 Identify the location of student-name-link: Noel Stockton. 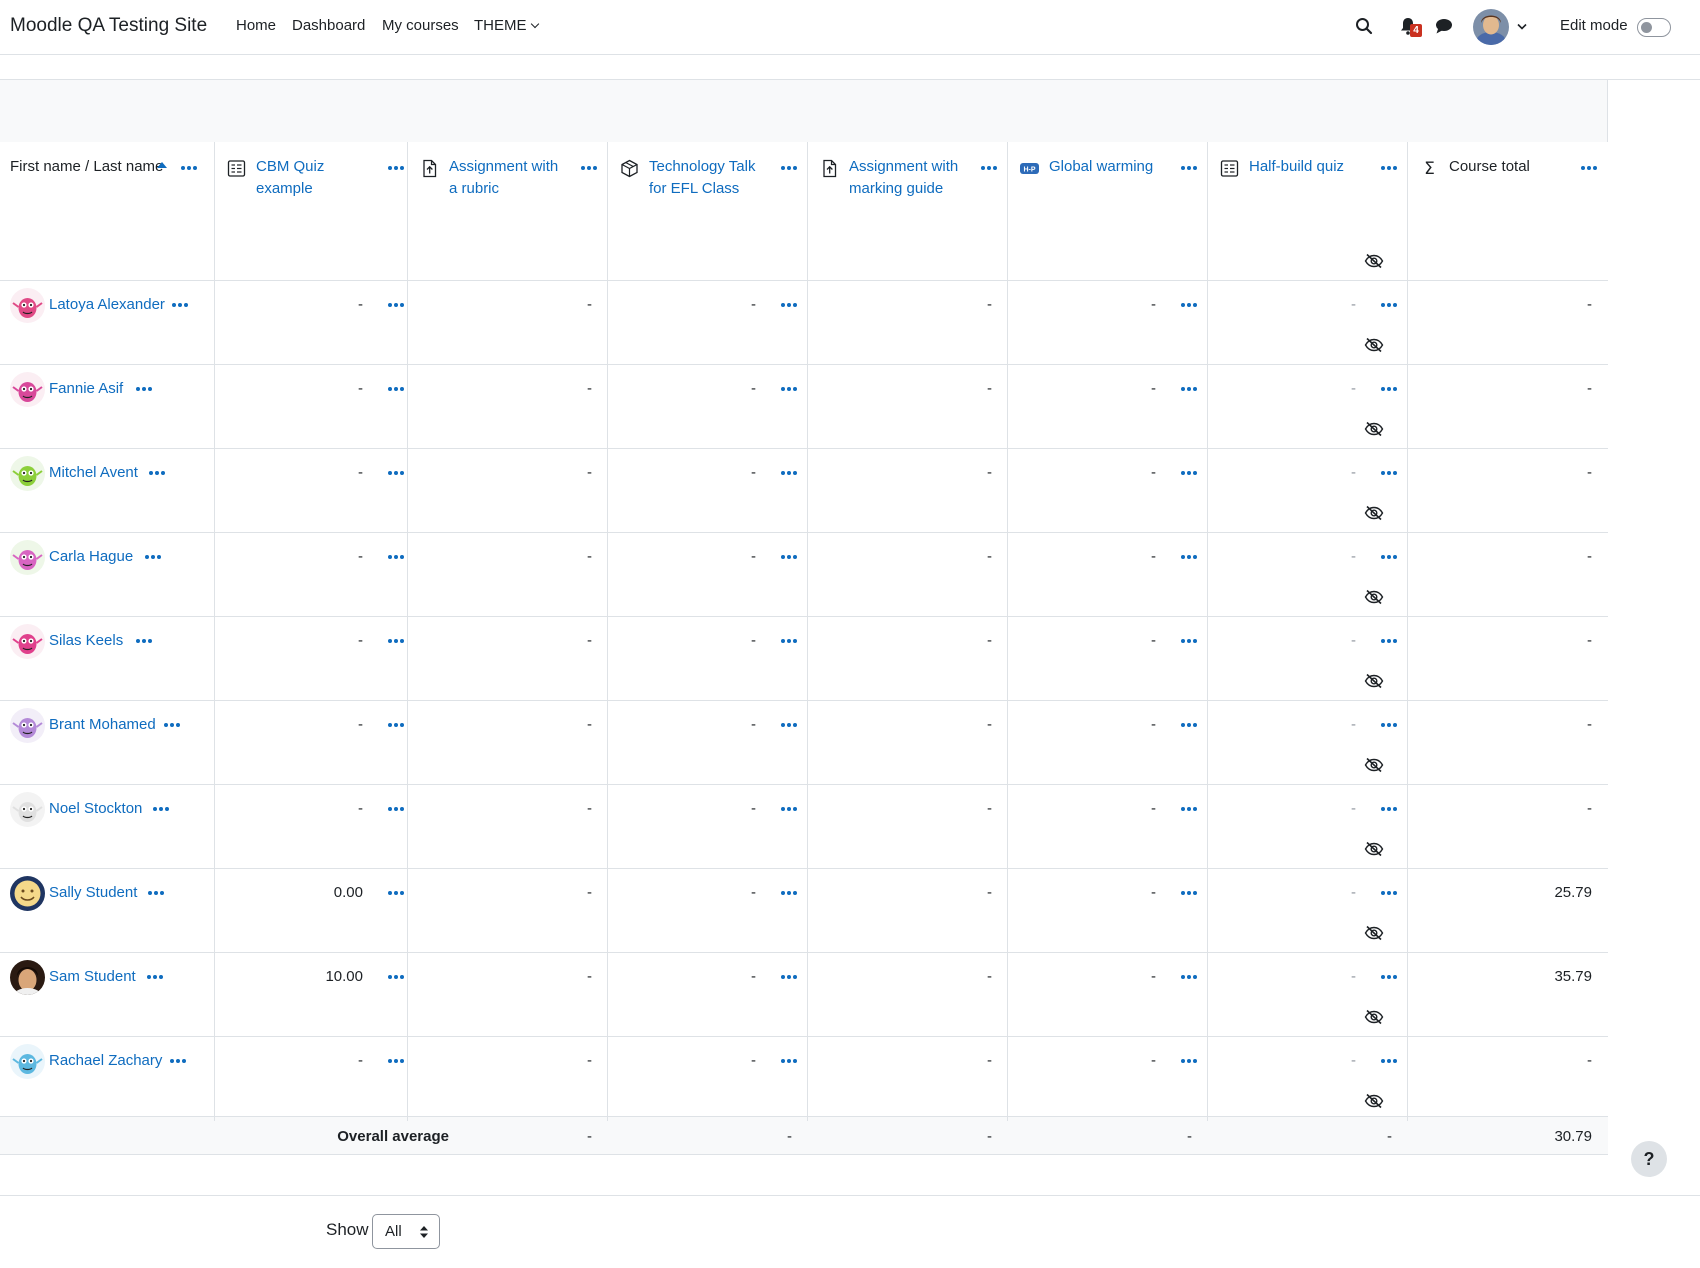
(95, 808).